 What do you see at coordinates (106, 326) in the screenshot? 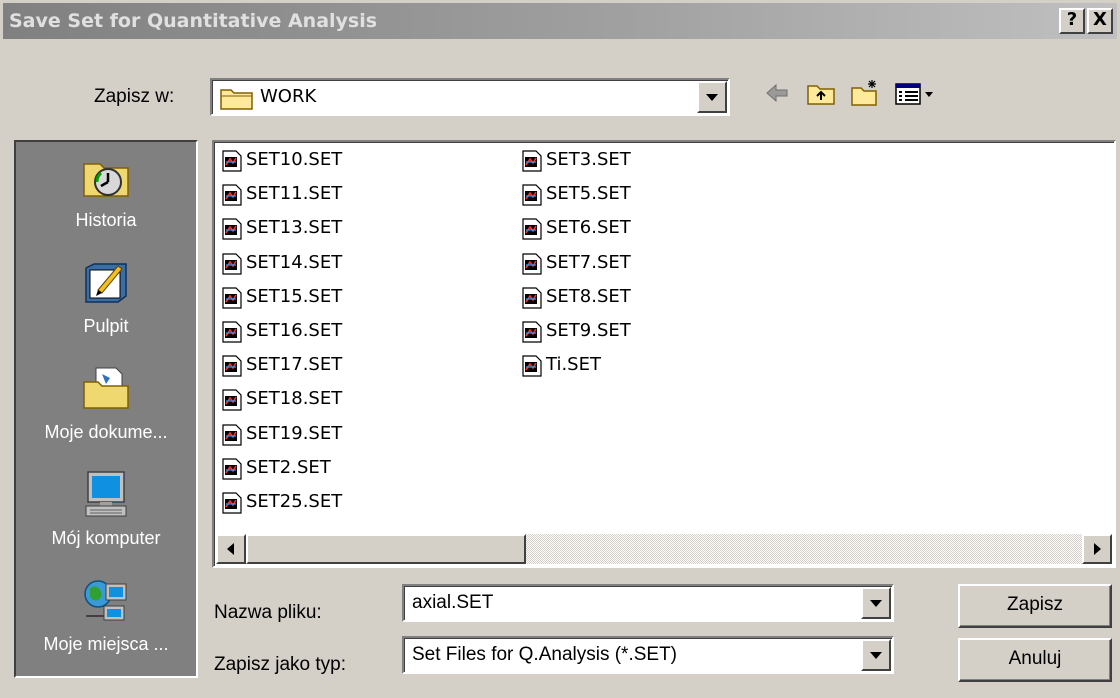
I see `place-label: Pulpit` at bounding box center [106, 326].